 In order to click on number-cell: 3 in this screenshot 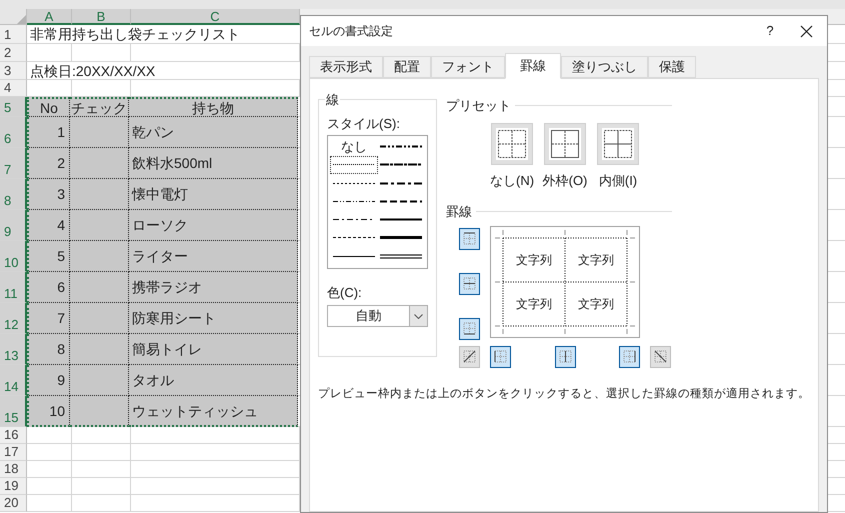, I will do `click(48, 194)`.